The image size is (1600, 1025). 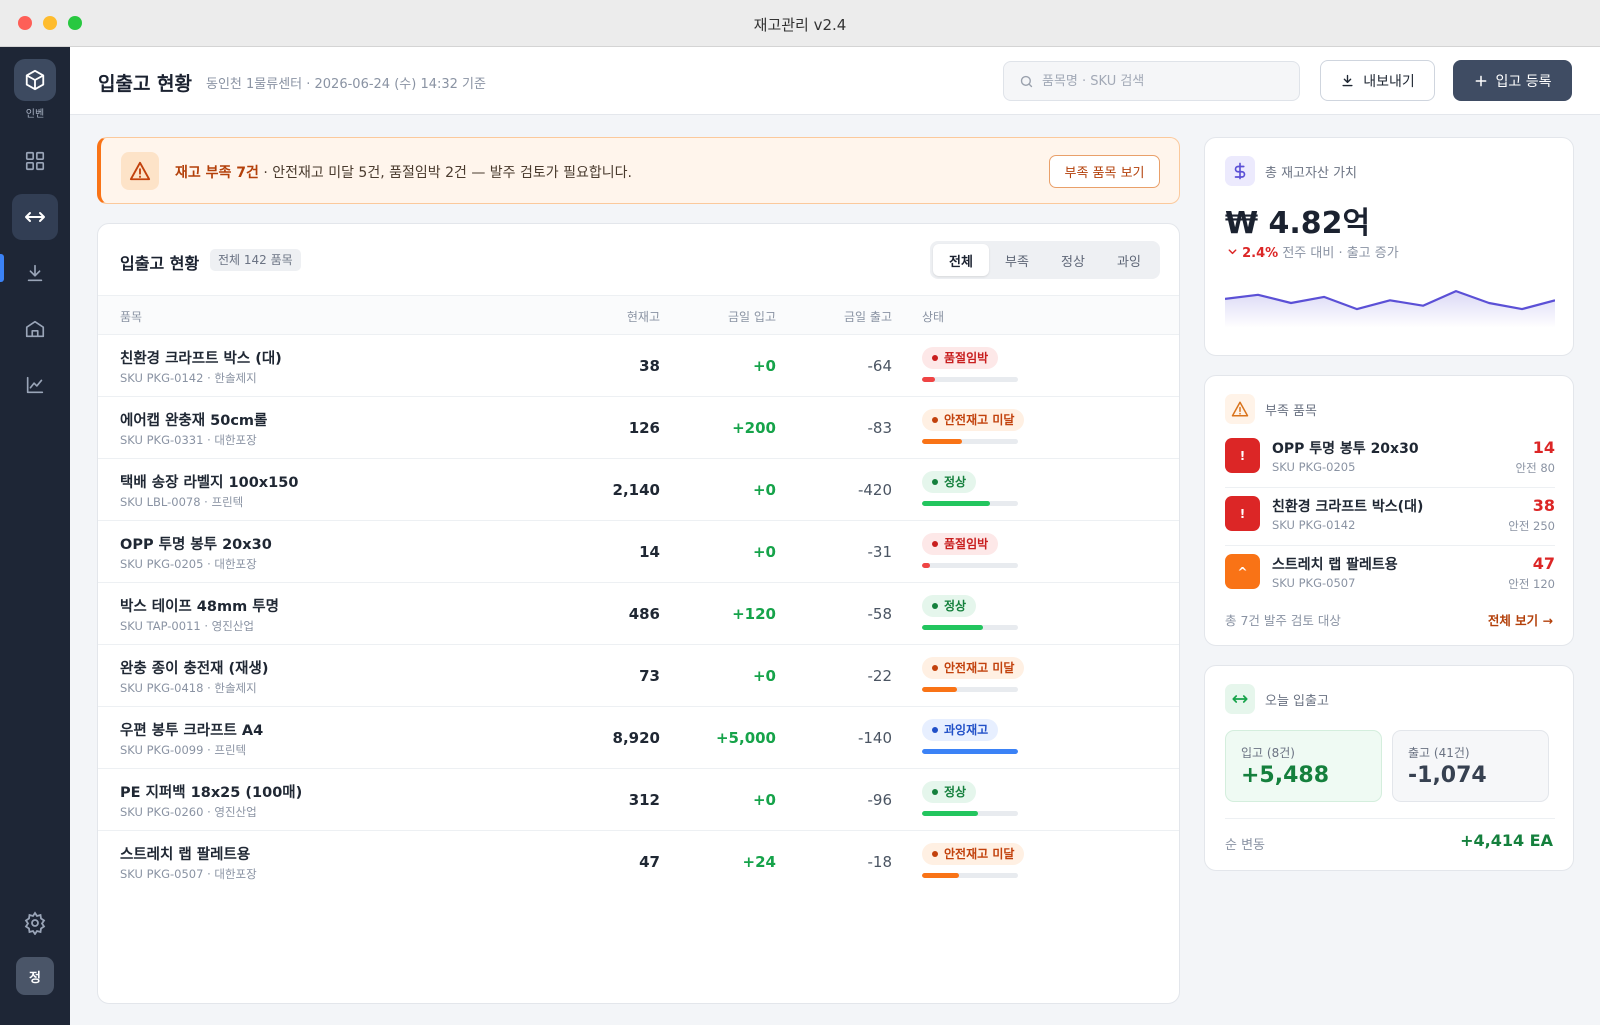 What do you see at coordinates (188, 378) in the screenshot?
I see `item-sku: SKU PKG-0142 · 한솔제지` at bounding box center [188, 378].